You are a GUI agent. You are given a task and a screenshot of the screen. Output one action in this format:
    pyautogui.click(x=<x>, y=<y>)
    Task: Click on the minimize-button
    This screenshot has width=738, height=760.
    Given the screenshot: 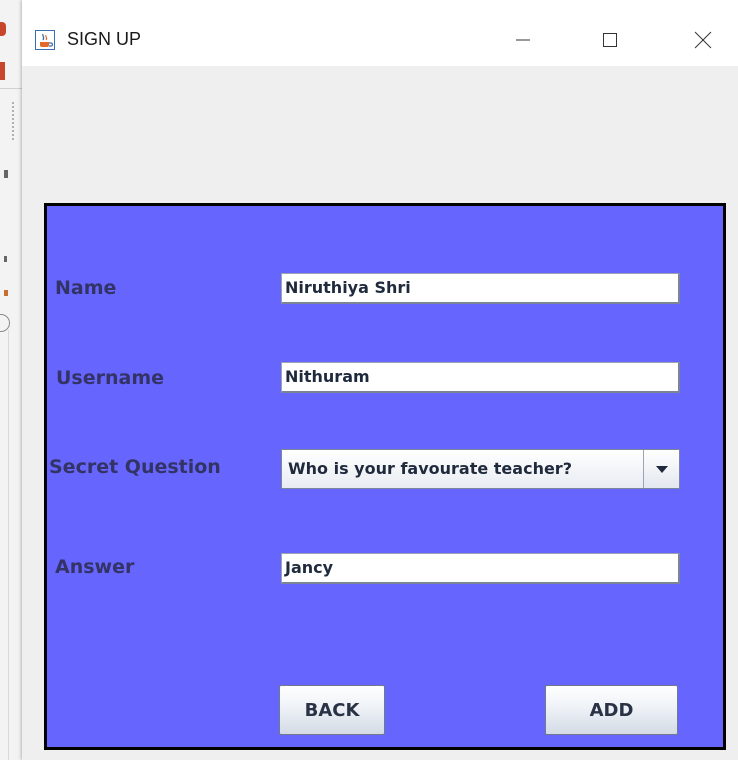 What is the action you would take?
    pyautogui.click(x=523, y=40)
    